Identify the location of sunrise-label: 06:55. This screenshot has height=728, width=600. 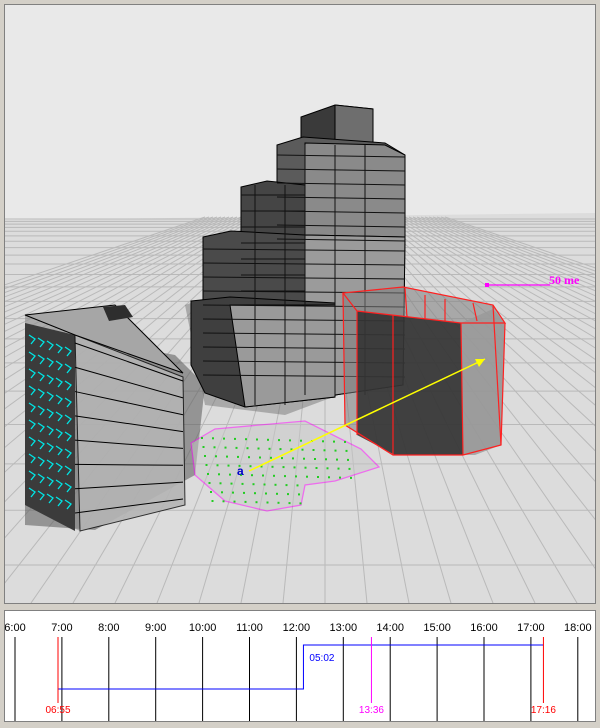
(57, 710).